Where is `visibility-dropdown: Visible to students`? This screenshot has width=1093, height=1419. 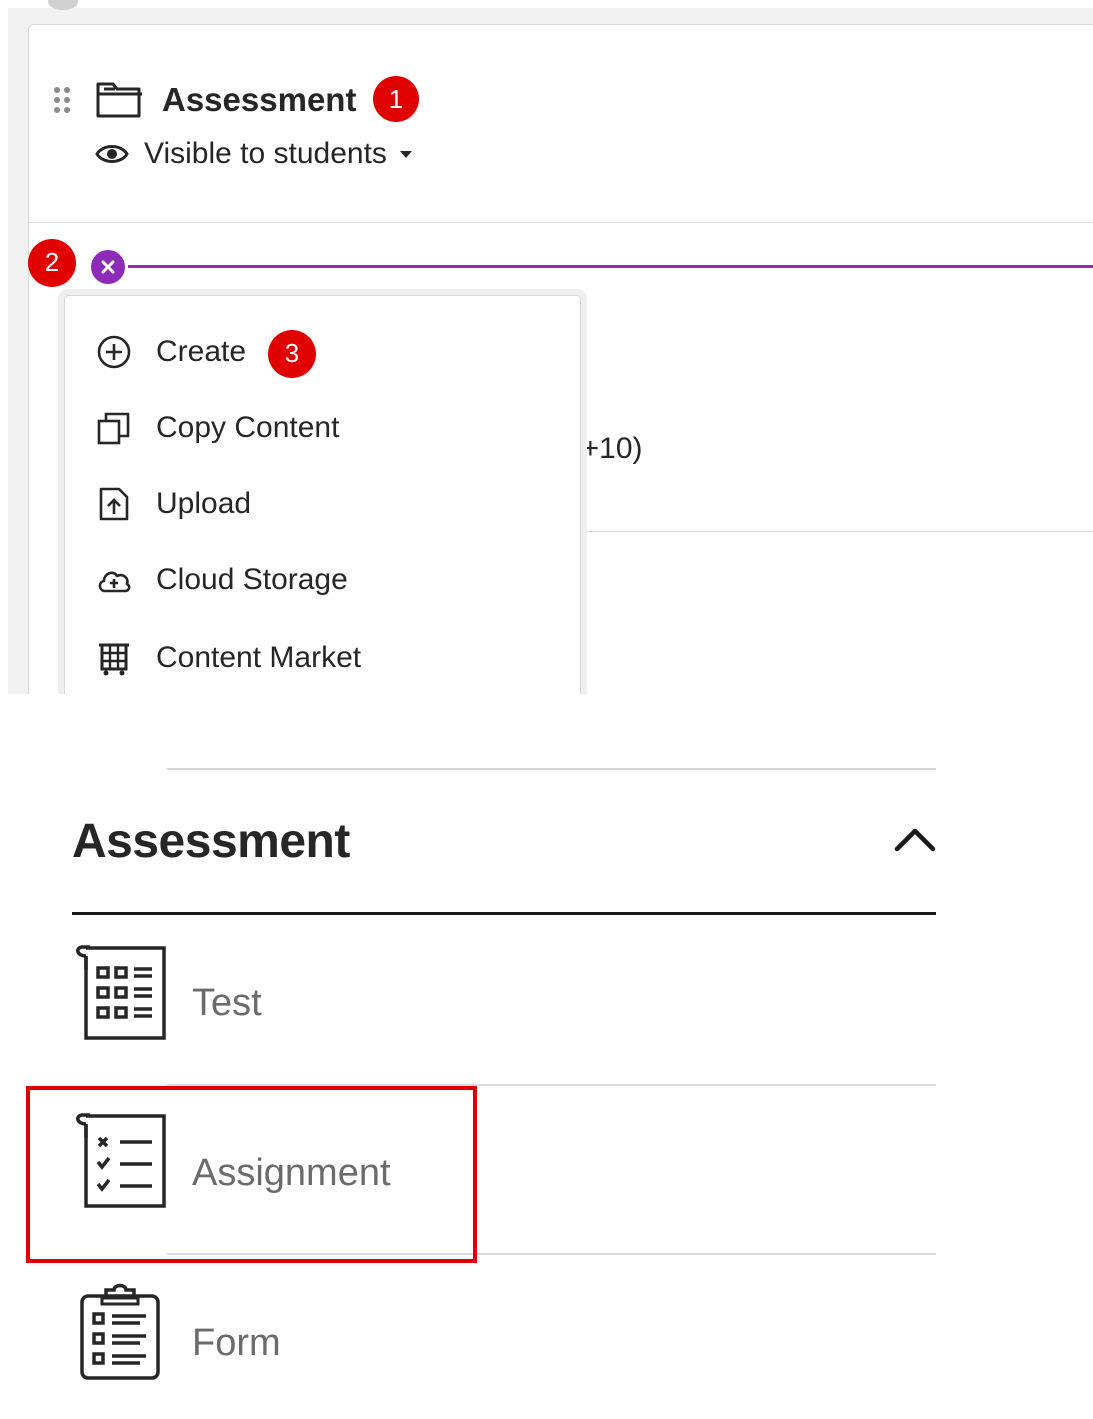
visibility-dropdown: Visible to students is located at coordinates (254, 154).